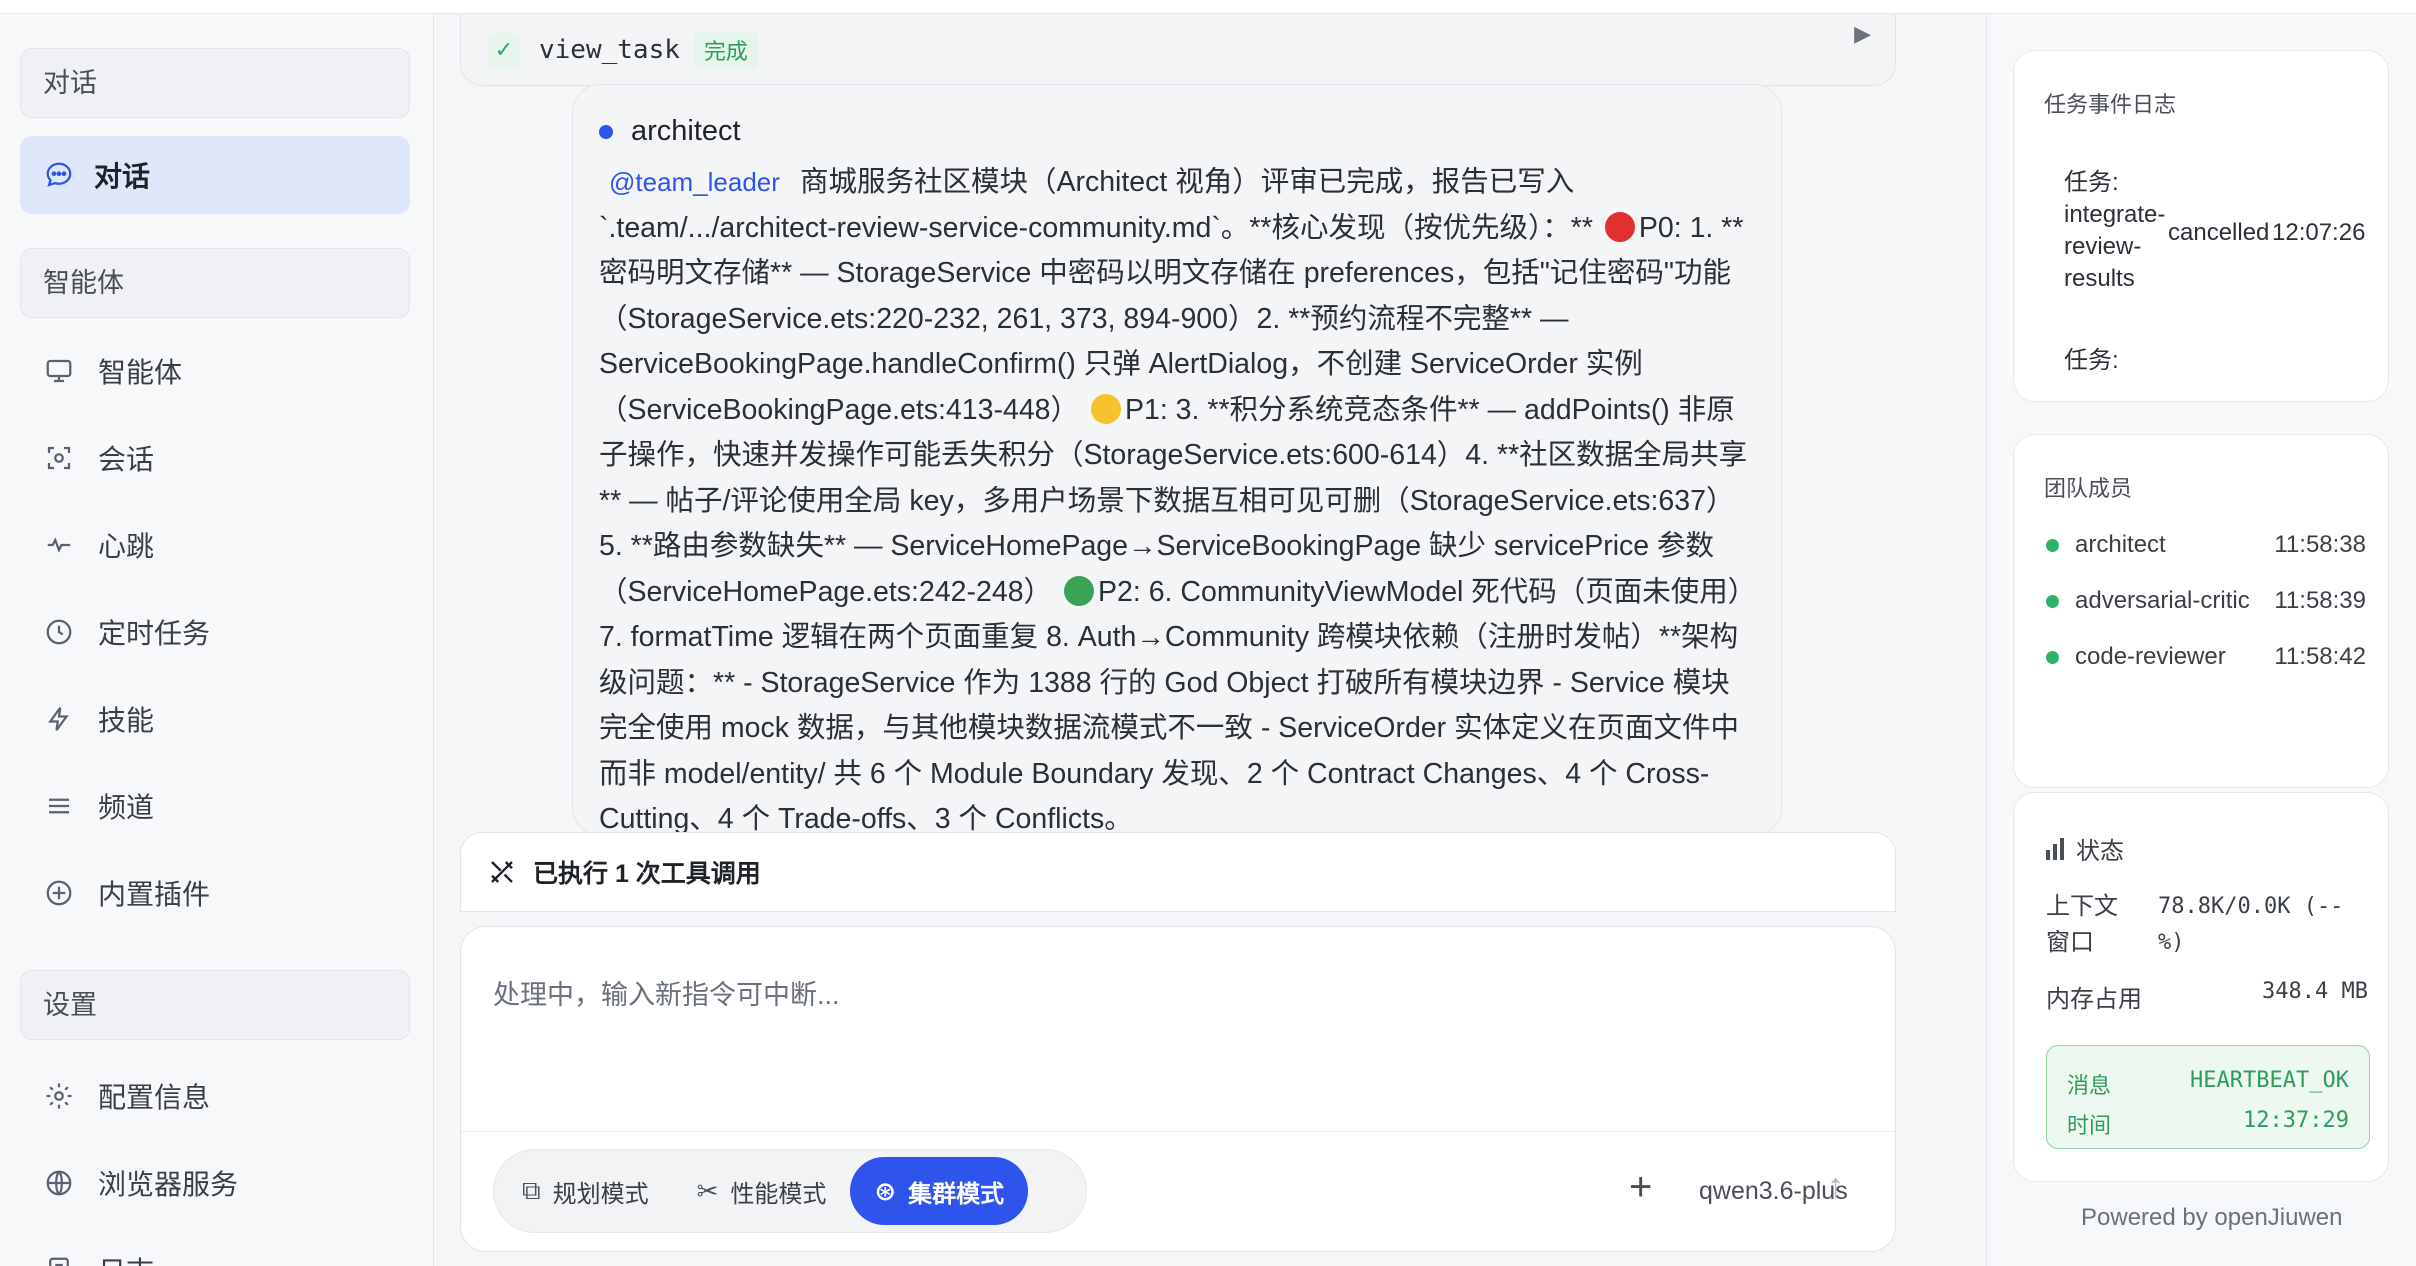 The width and height of the screenshot is (2416, 1266). Describe the element at coordinates (885, 1190) in the screenshot. I see `cluster-icon: ⊛` at that location.